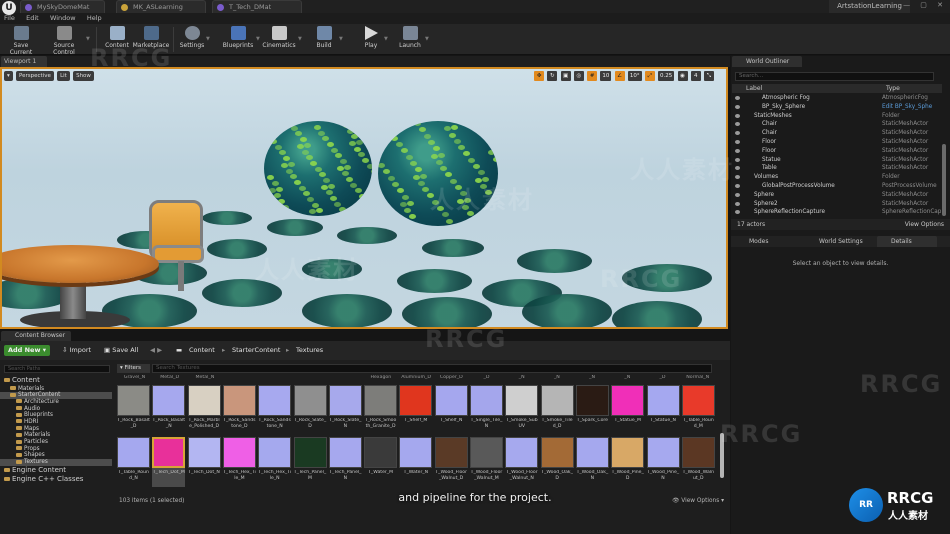 The image size is (950, 534). Describe the element at coordinates (837, 98) in the screenshot. I see `outliner-row: Atmospheric Fog AtmosphericFog` at that location.